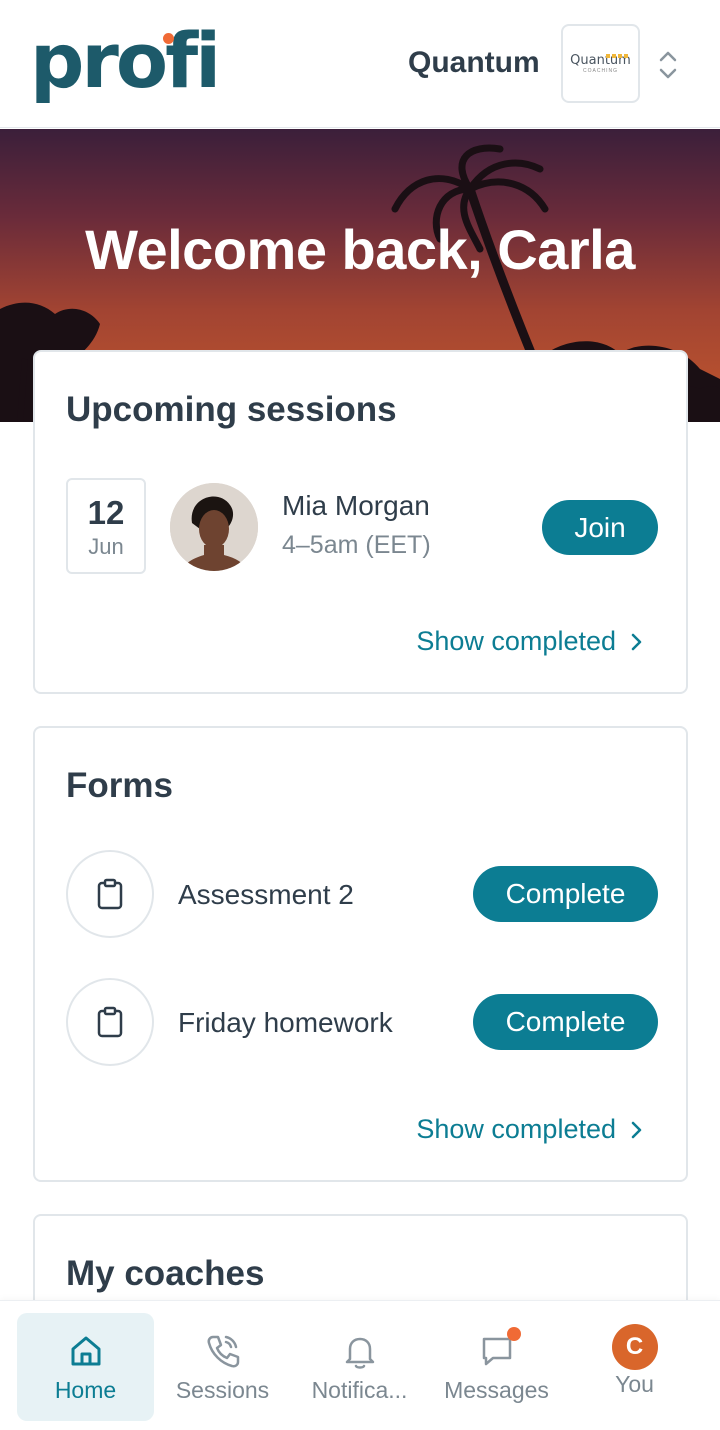 The width and height of the screenshot is (720, 1430). What do you see at coordinates (634, 1347) in the screenshot?
I see `user-avatar: C` at bounding box center [634, 1347].